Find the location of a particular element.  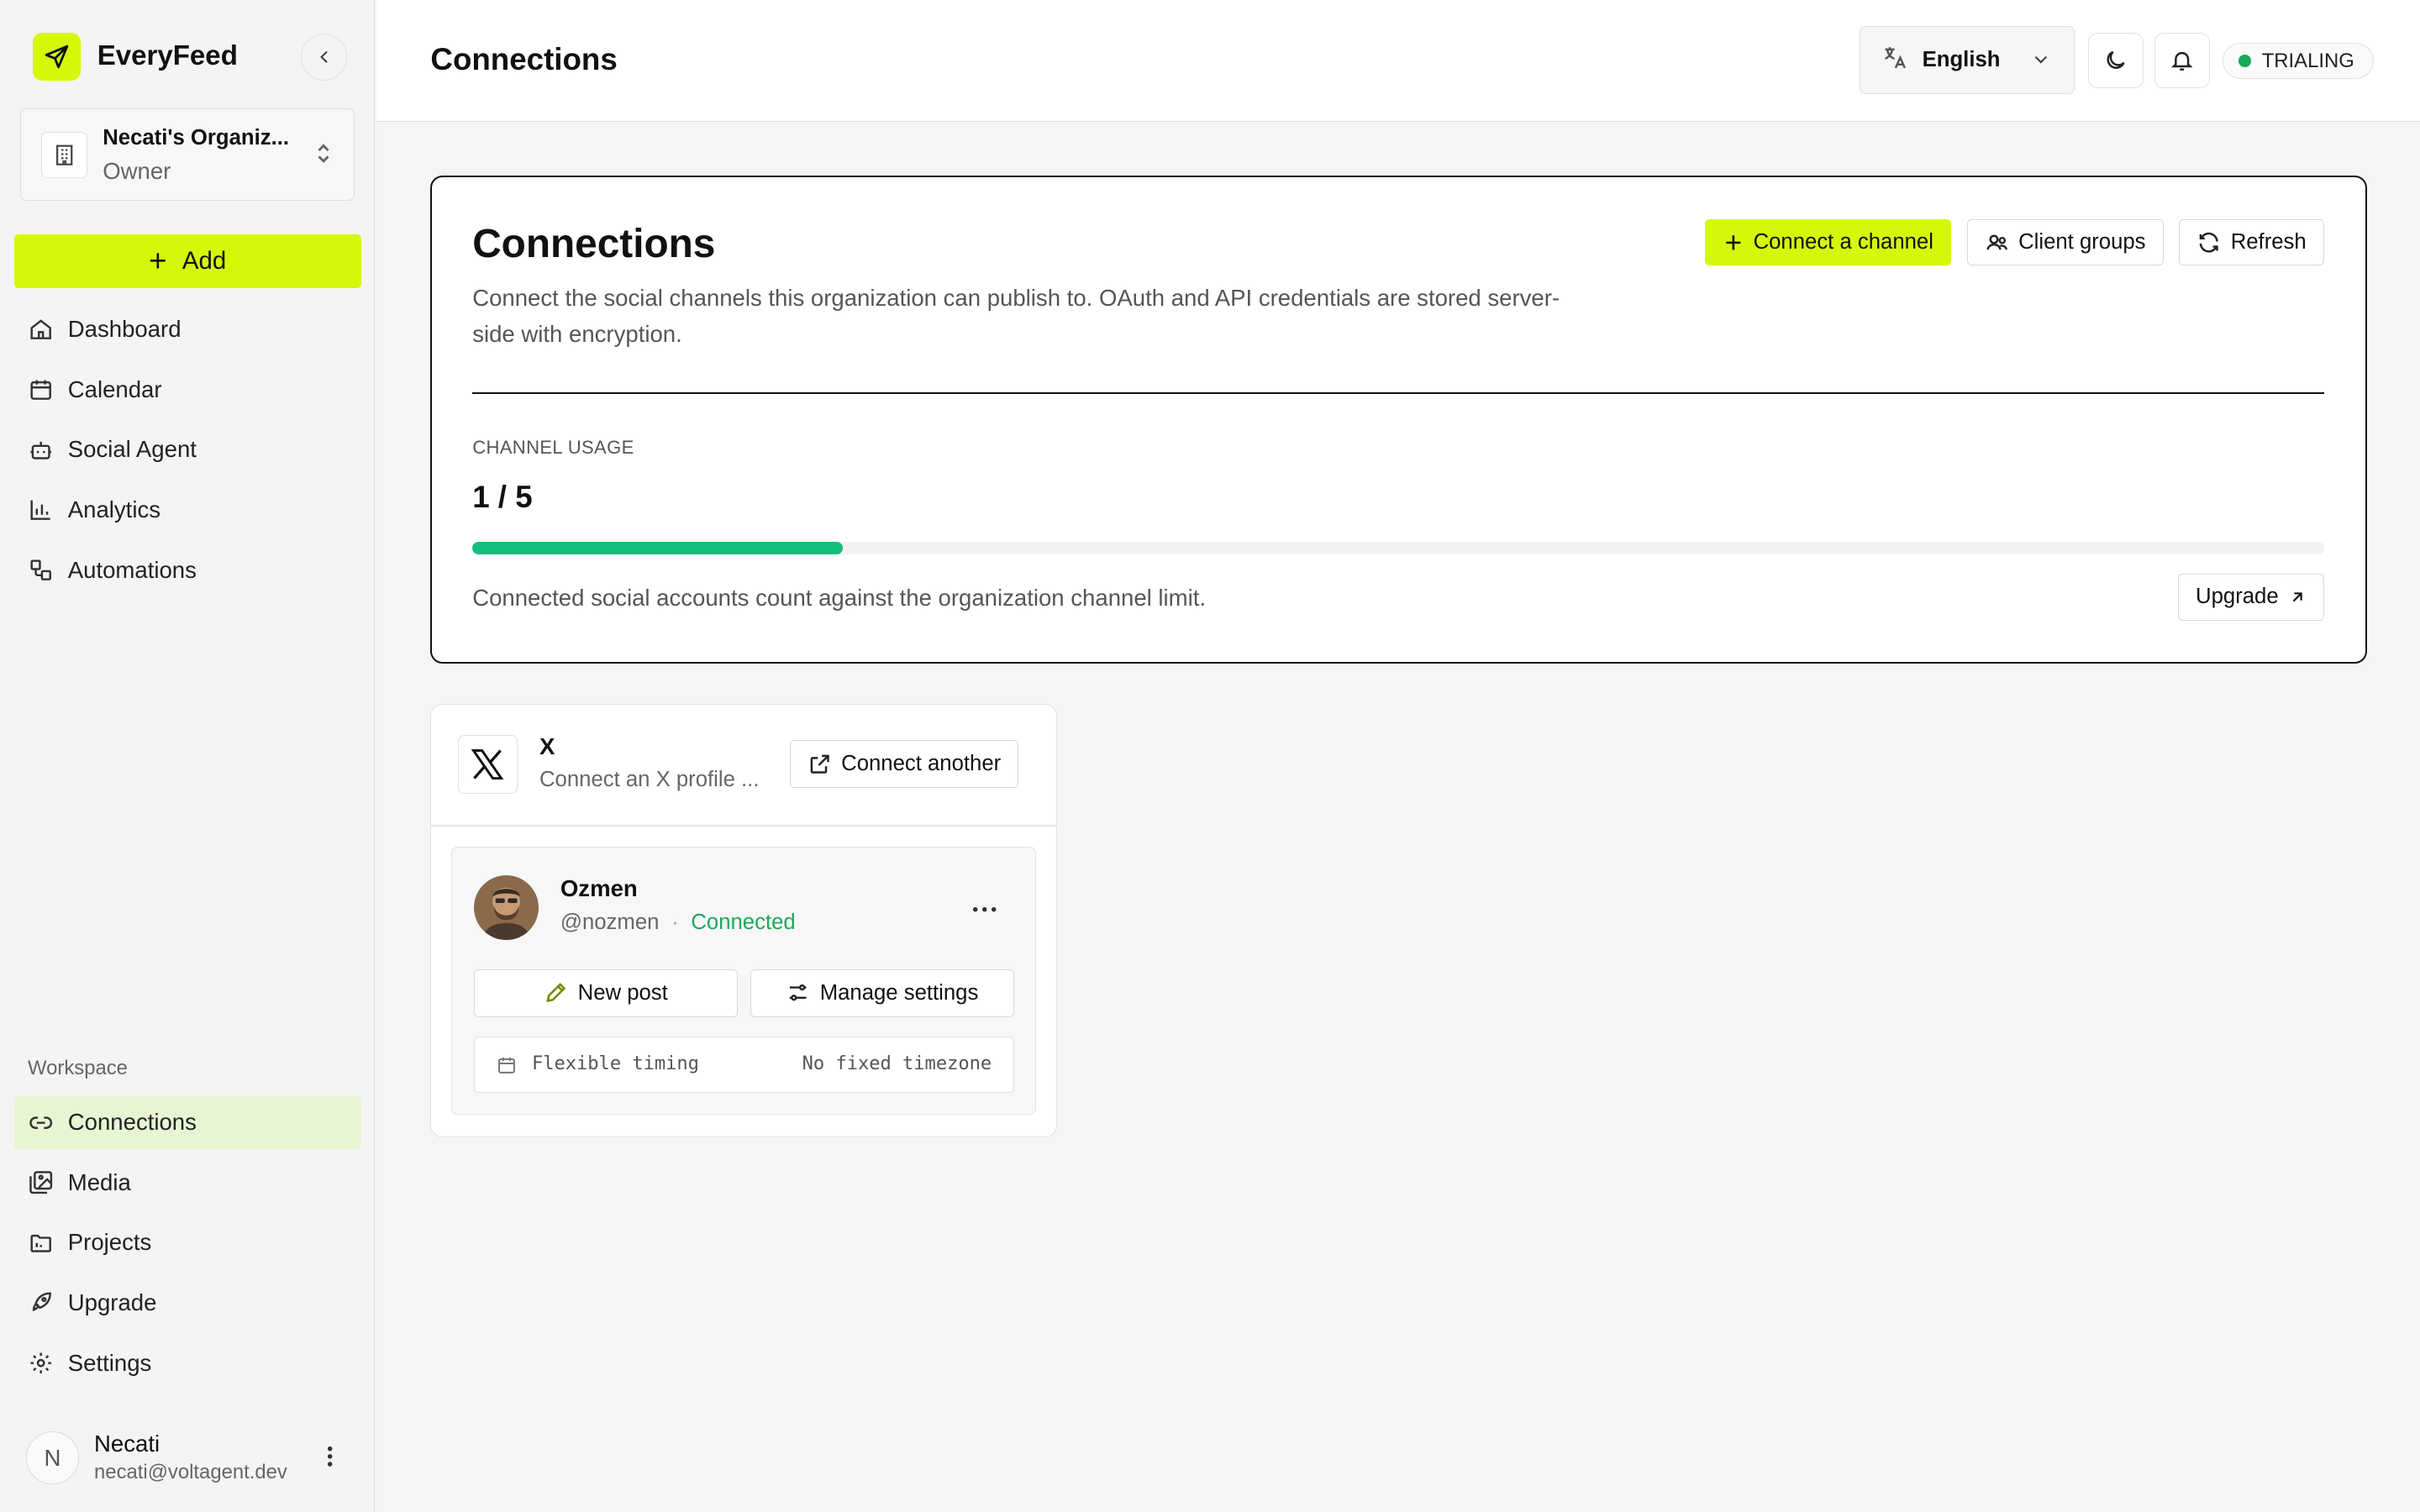

status-badge: TRIALING is located at coordinates (2298, 61).